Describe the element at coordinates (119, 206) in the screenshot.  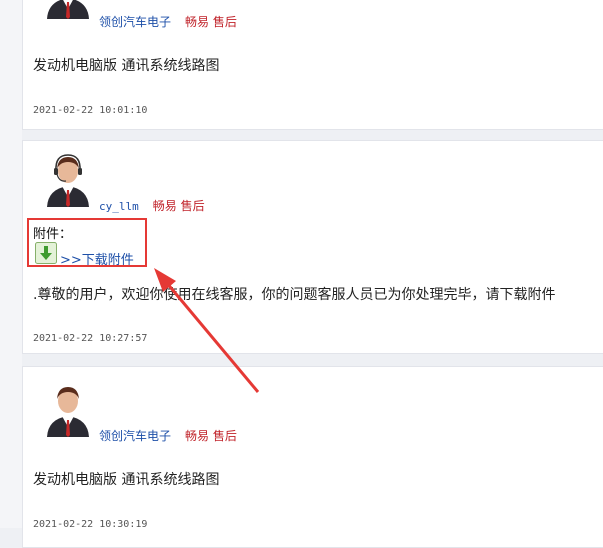
I see `username-link: cy_llm` at that location.